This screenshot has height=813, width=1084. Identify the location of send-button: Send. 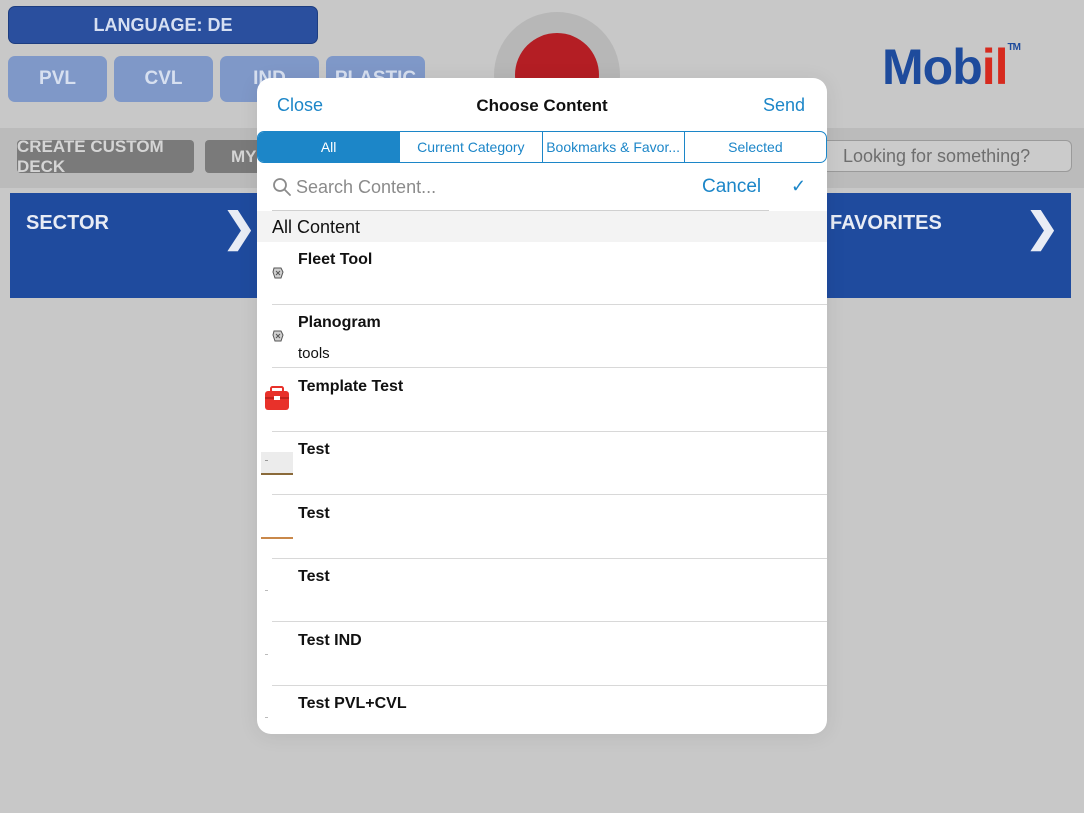
(784, 105).